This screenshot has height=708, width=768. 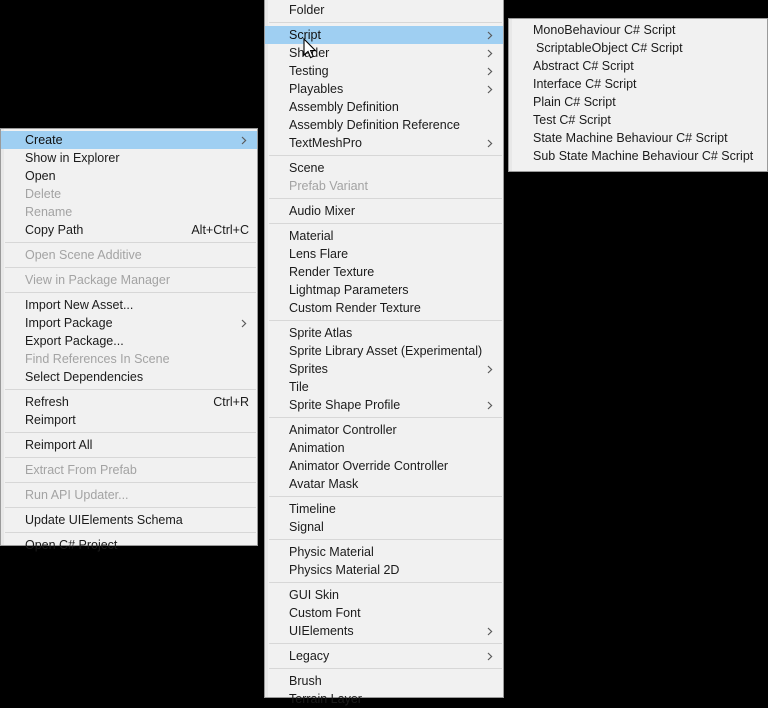 What do you see at coordinates (638, 66) in the screenshot?
I see `menu-item-abstract-c-script: Abstract C# Script` at bounding box center [638, 66].